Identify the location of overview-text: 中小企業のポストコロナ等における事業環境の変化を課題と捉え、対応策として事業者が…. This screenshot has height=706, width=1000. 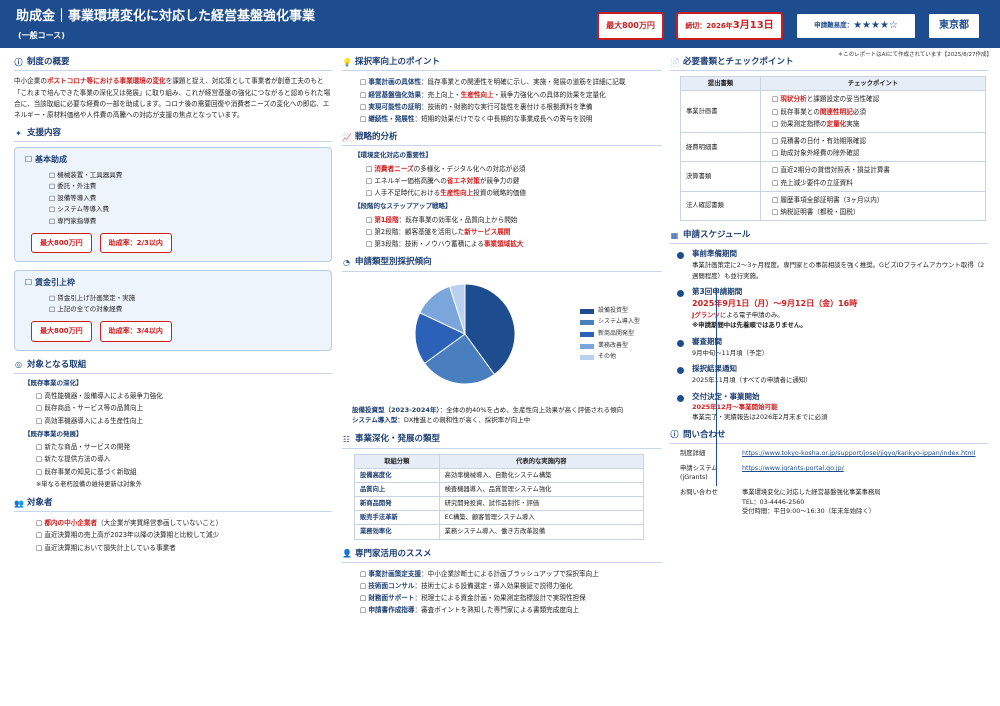
(172, 98).